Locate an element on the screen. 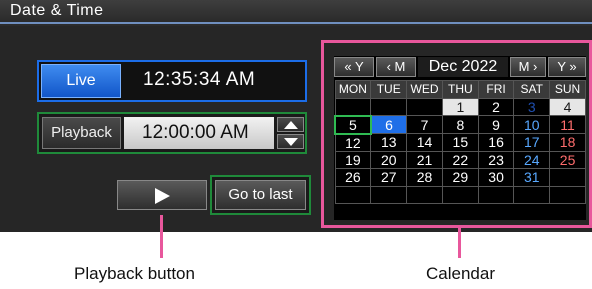  time-down-button is located at coordinates (290, 141).